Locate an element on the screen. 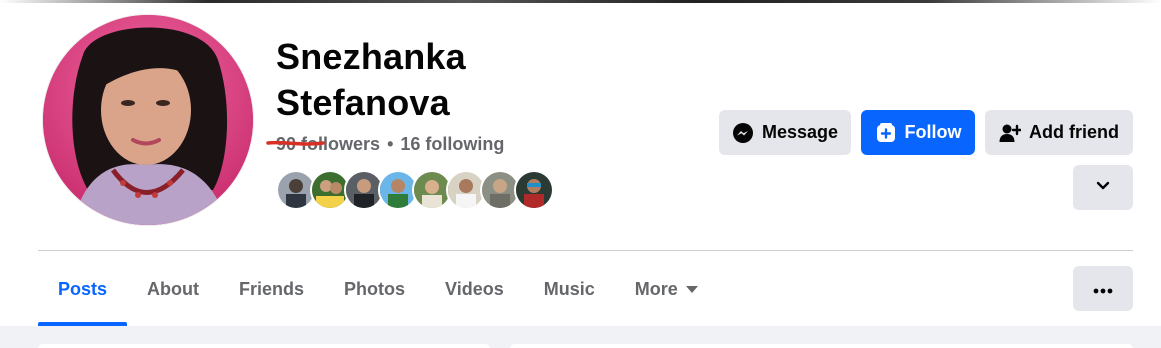 This screenshot has width=1161, height=348. follow-button: Follow is located at coordinates (918, 132).